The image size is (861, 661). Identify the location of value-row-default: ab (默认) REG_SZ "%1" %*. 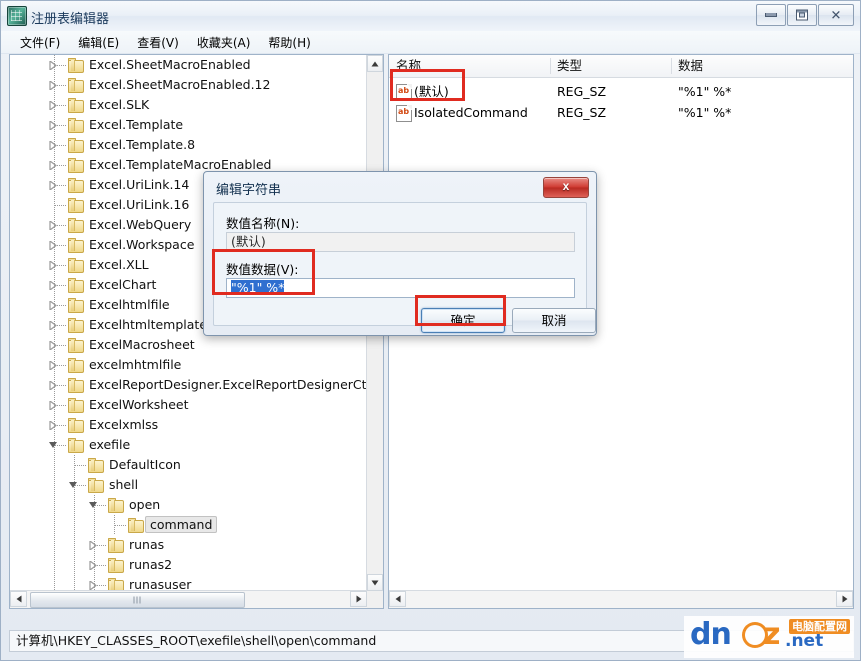
(621, 91).